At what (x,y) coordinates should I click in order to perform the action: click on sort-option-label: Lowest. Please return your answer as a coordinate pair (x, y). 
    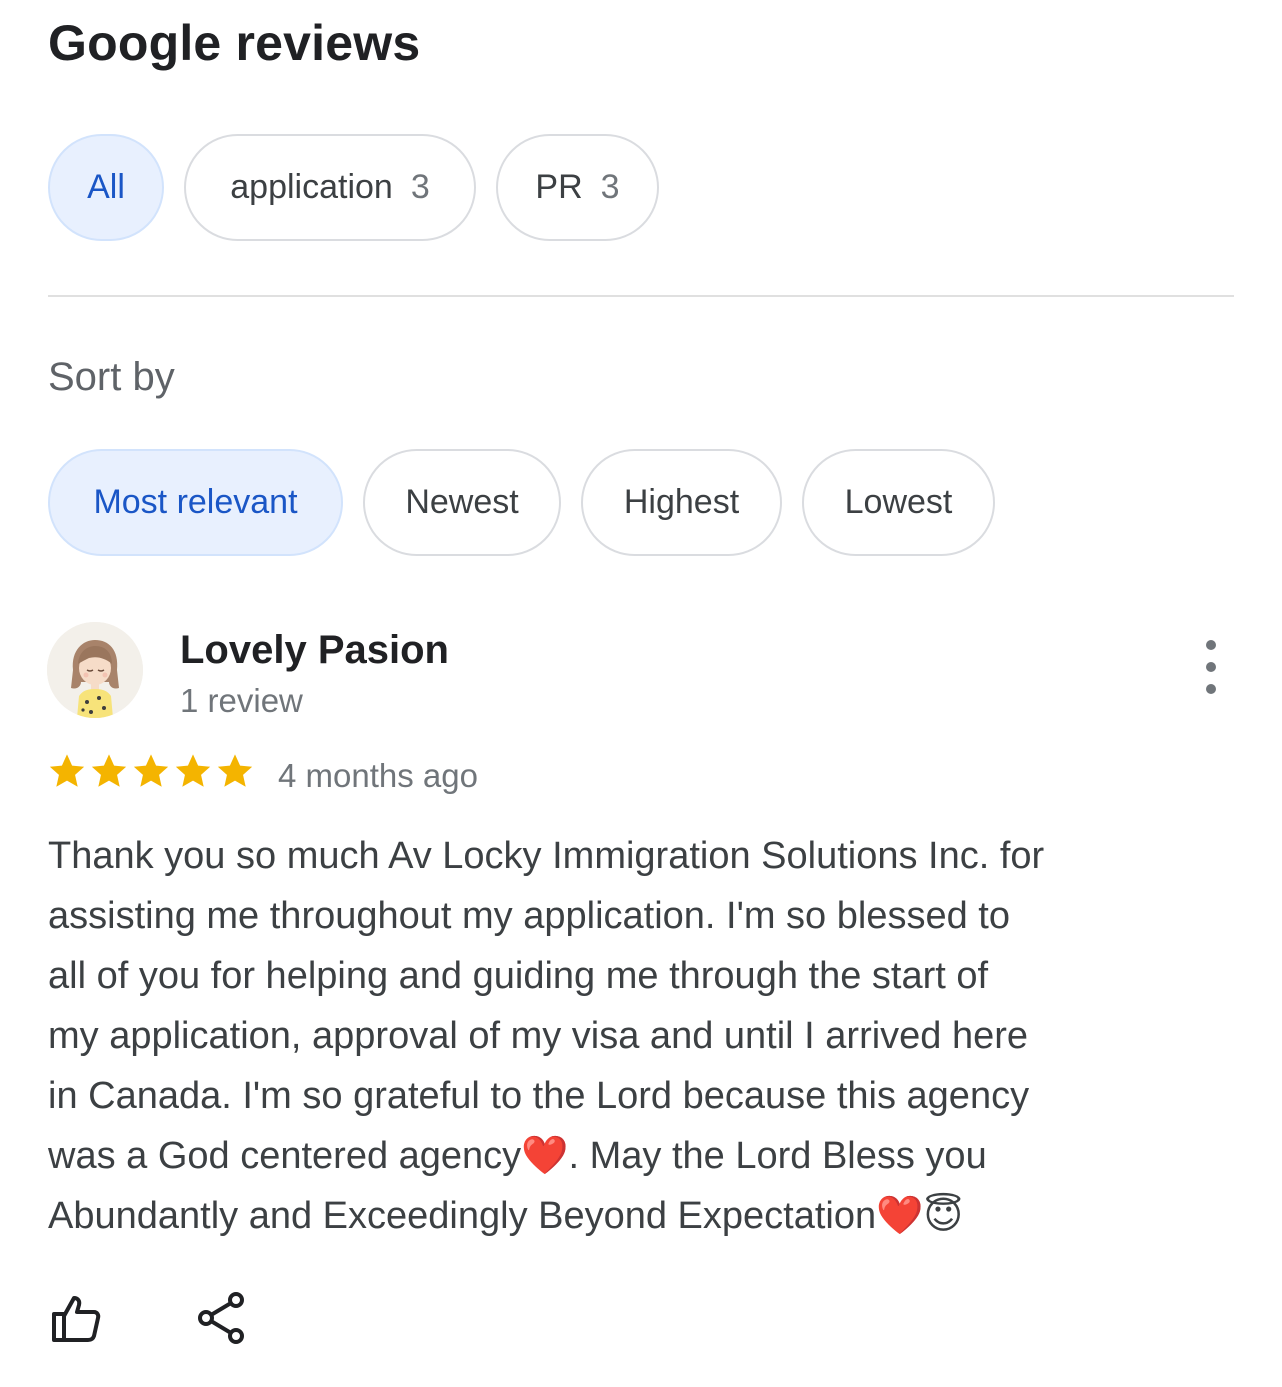
    Looking at the image, I should click on (898, 502).